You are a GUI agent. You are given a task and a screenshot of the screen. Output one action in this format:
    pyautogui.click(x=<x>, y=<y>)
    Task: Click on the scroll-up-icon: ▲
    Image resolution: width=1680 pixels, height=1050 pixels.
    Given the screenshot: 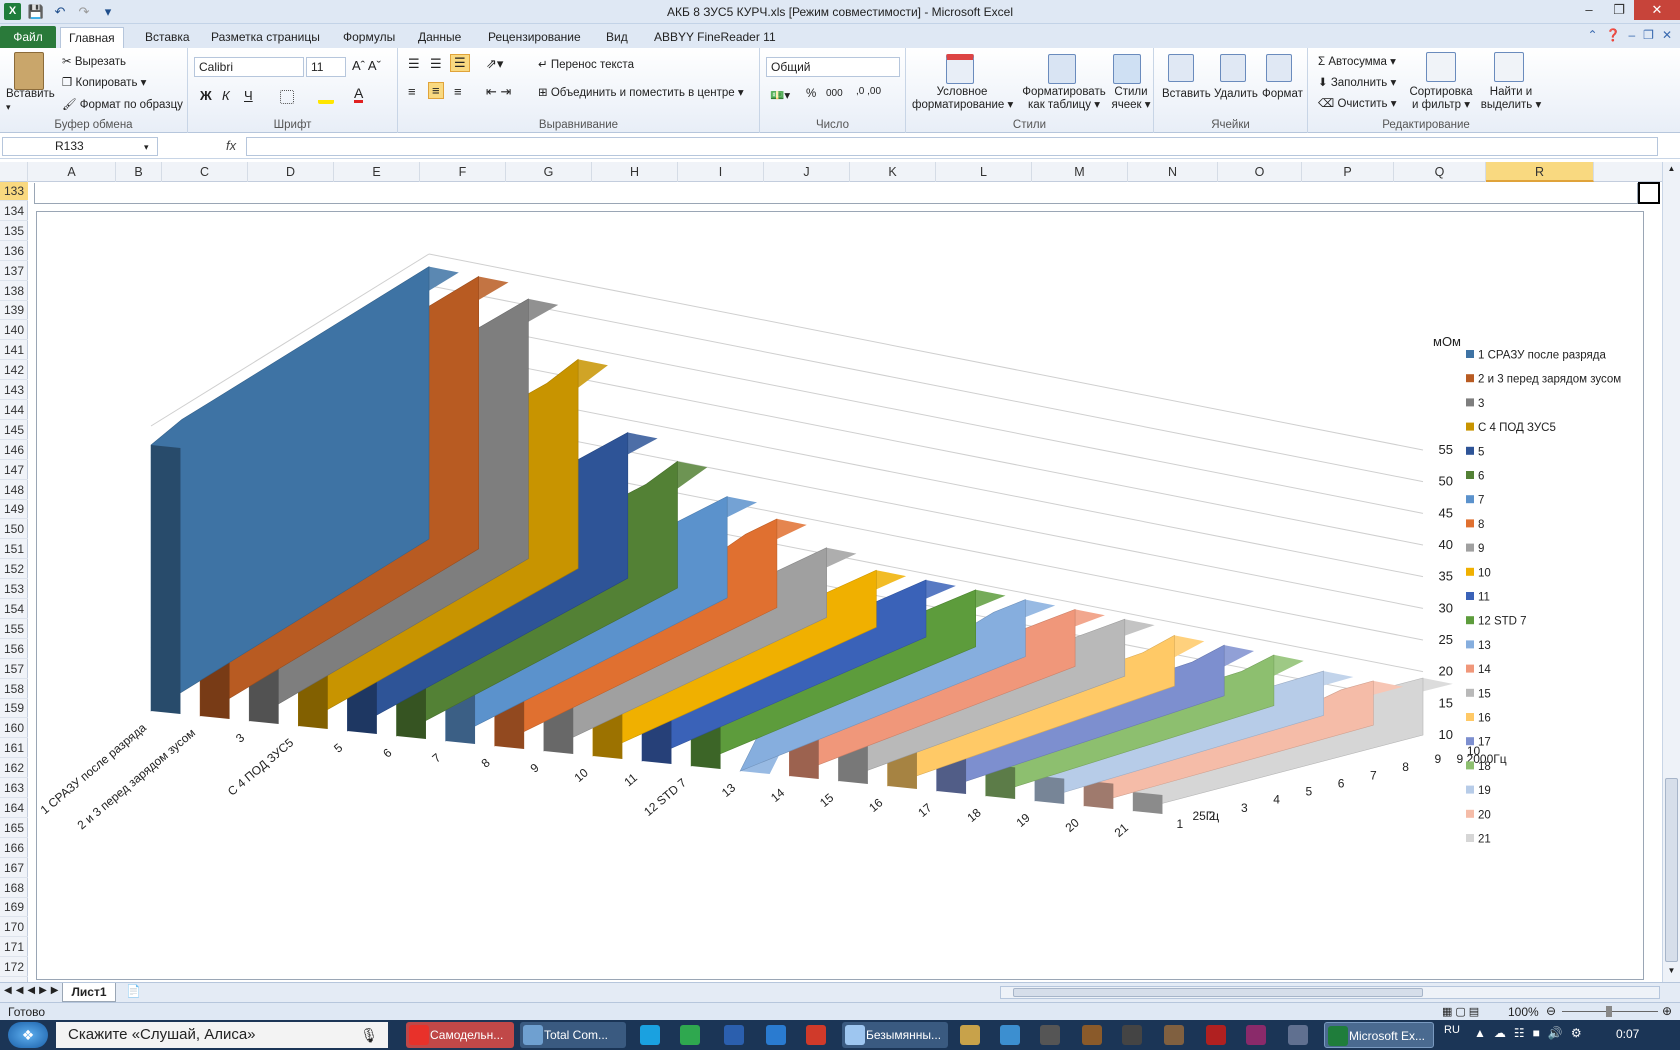 What is the action you would take?
    pyautogui.click(x=1671, y=170)
    